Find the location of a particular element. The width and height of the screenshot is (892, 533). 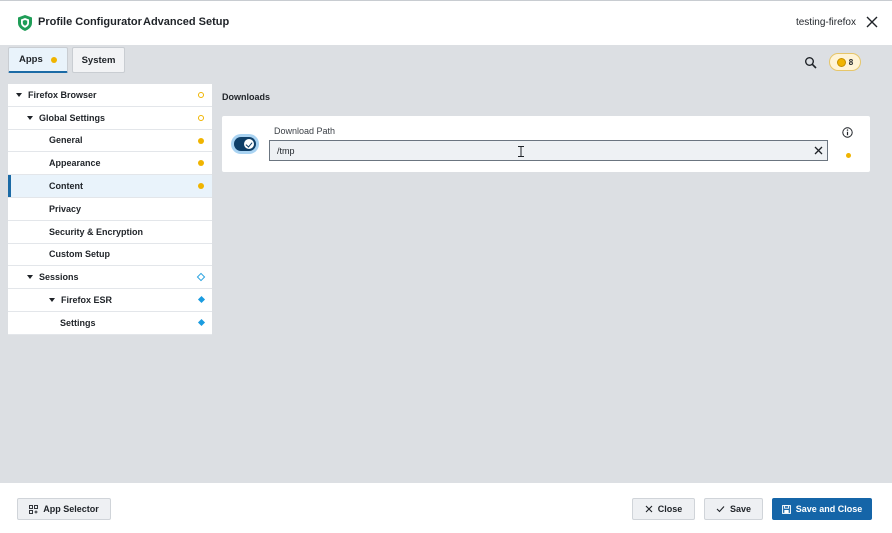

tree-item-label: Appearance is located at coordinates (75, 163).